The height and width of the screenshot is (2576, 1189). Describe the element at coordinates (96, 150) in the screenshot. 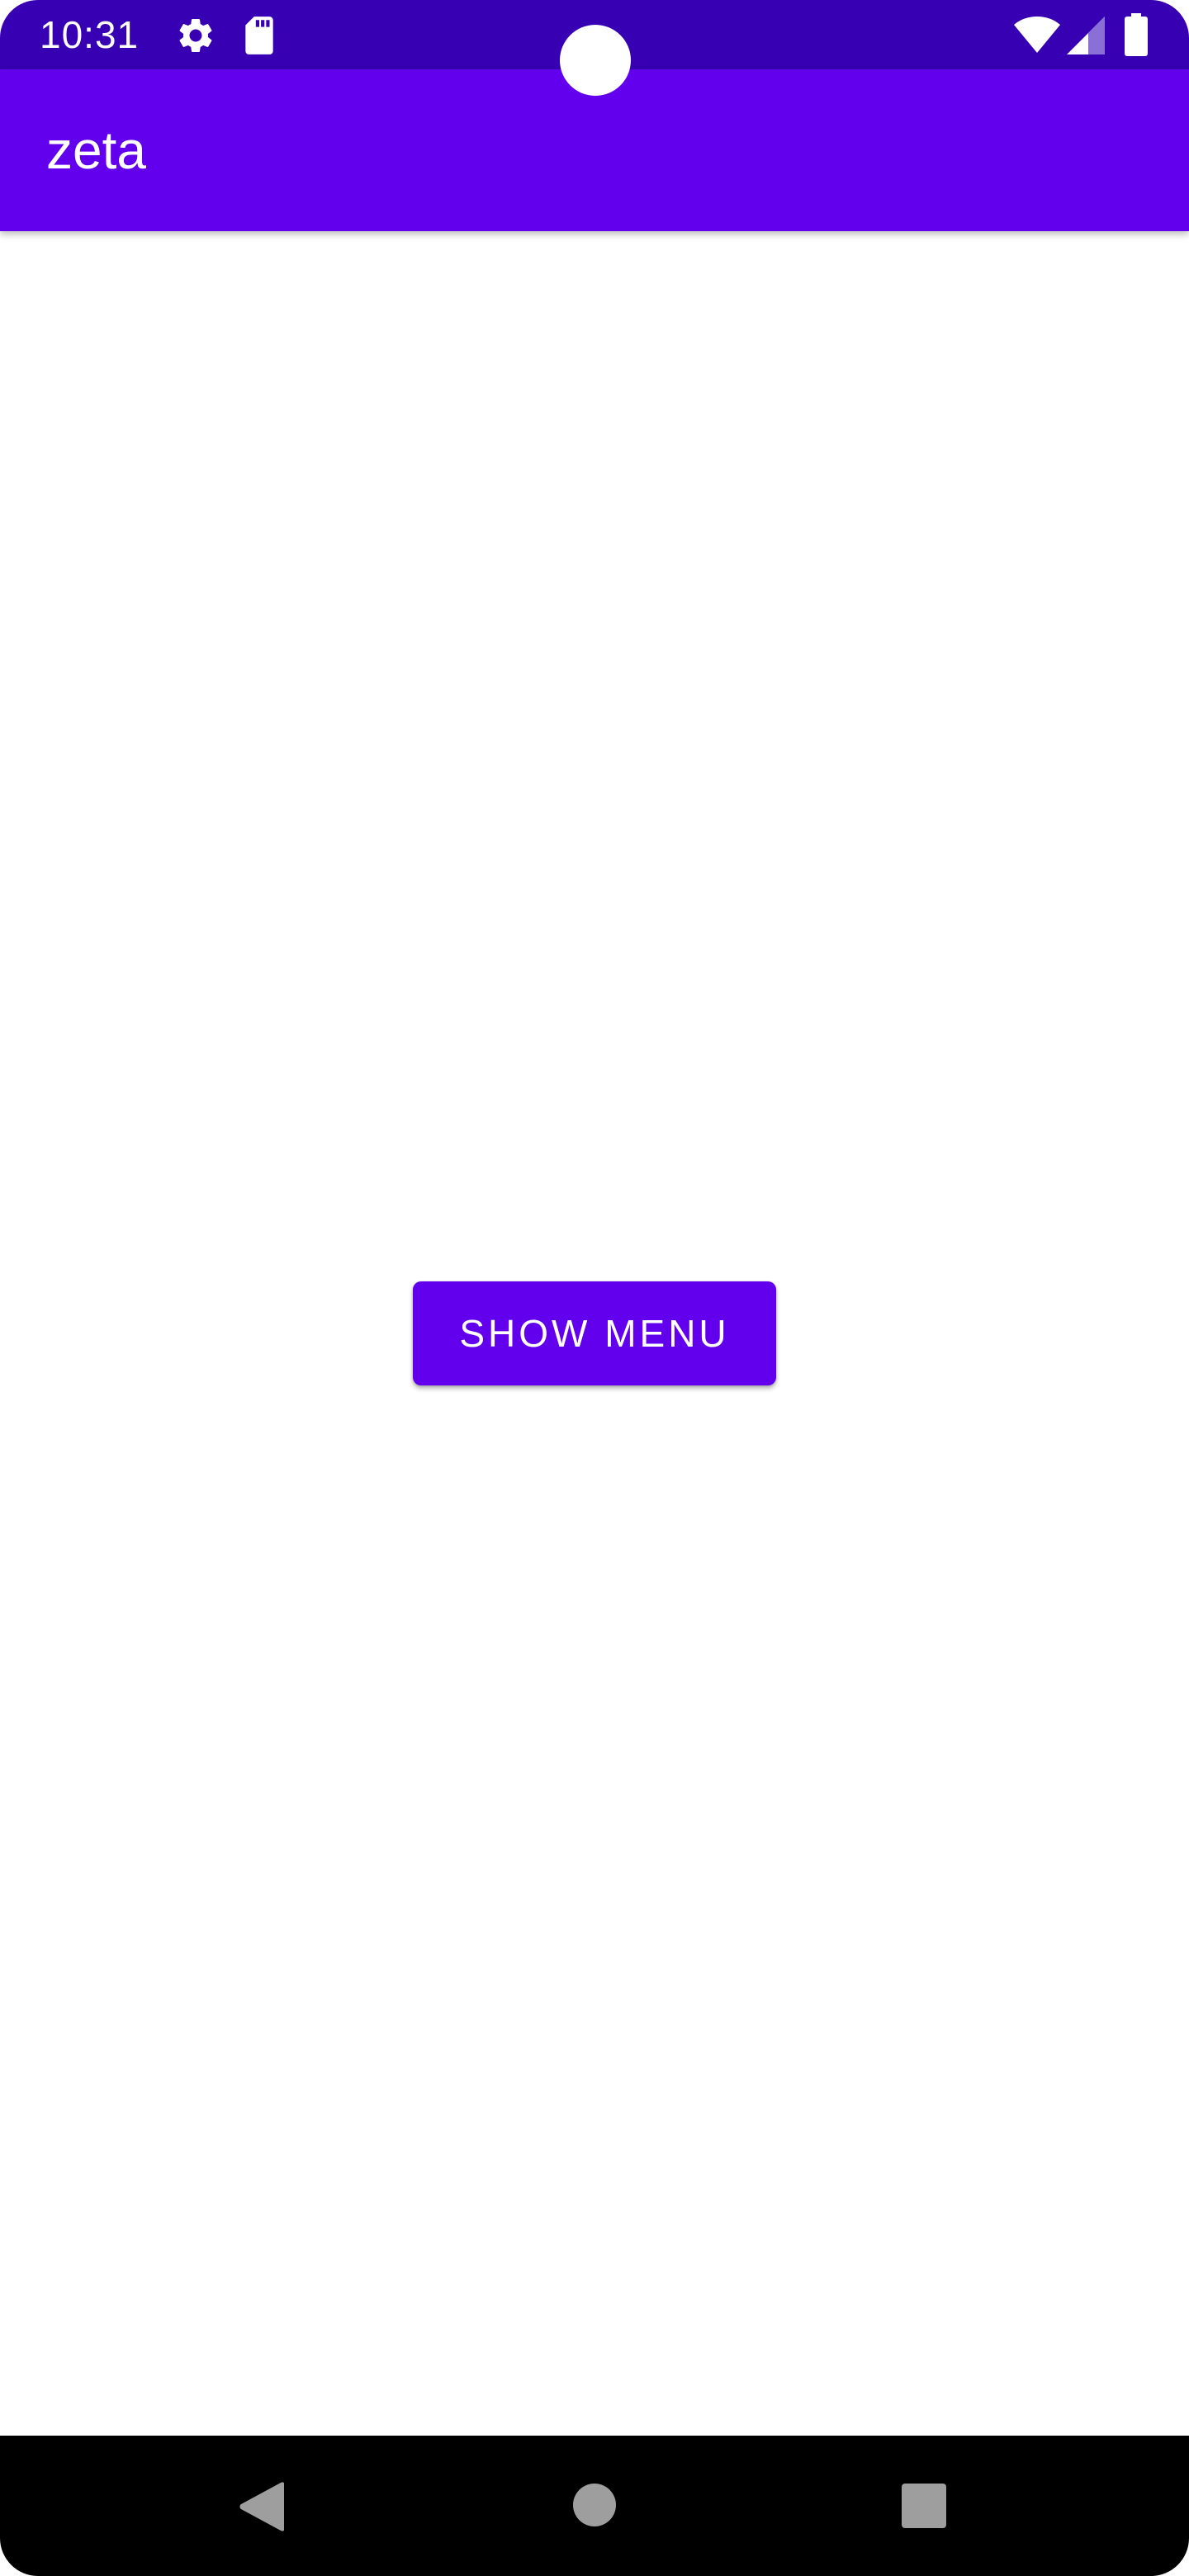

I see `app-title: zeta` at that location.